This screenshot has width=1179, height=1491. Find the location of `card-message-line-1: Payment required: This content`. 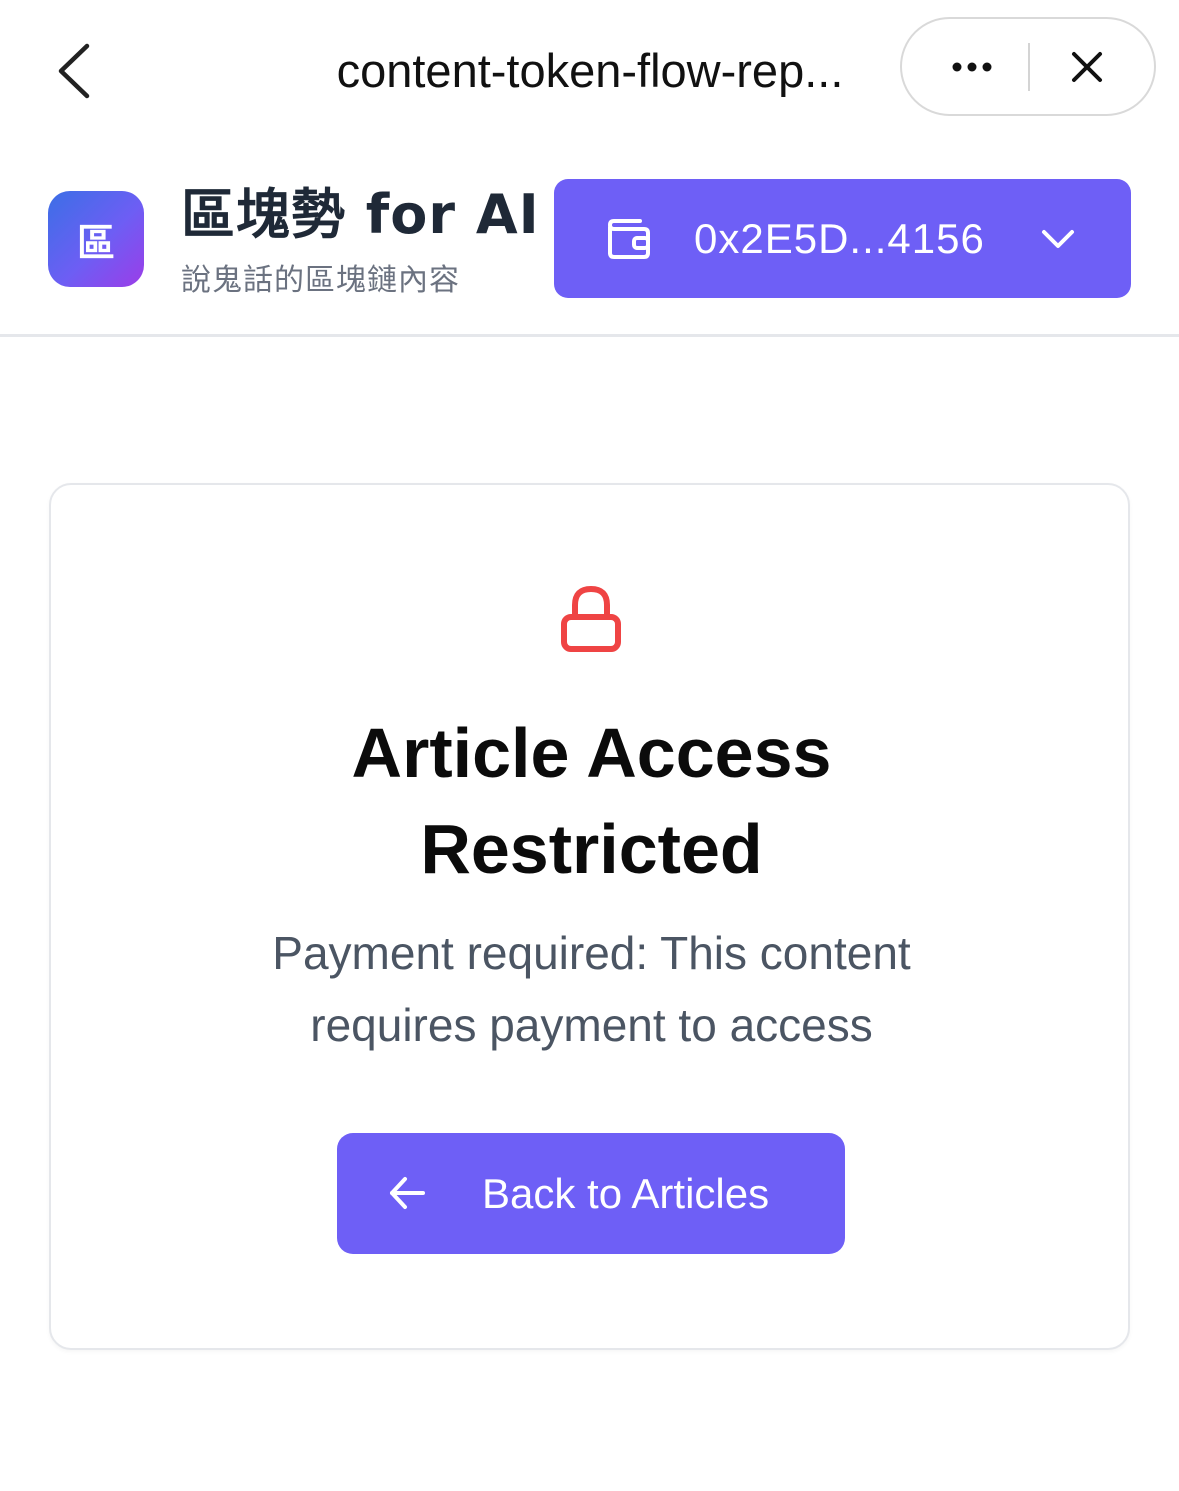

card-message-line-1: Payment required: This content is located at coordinates (591, 953).